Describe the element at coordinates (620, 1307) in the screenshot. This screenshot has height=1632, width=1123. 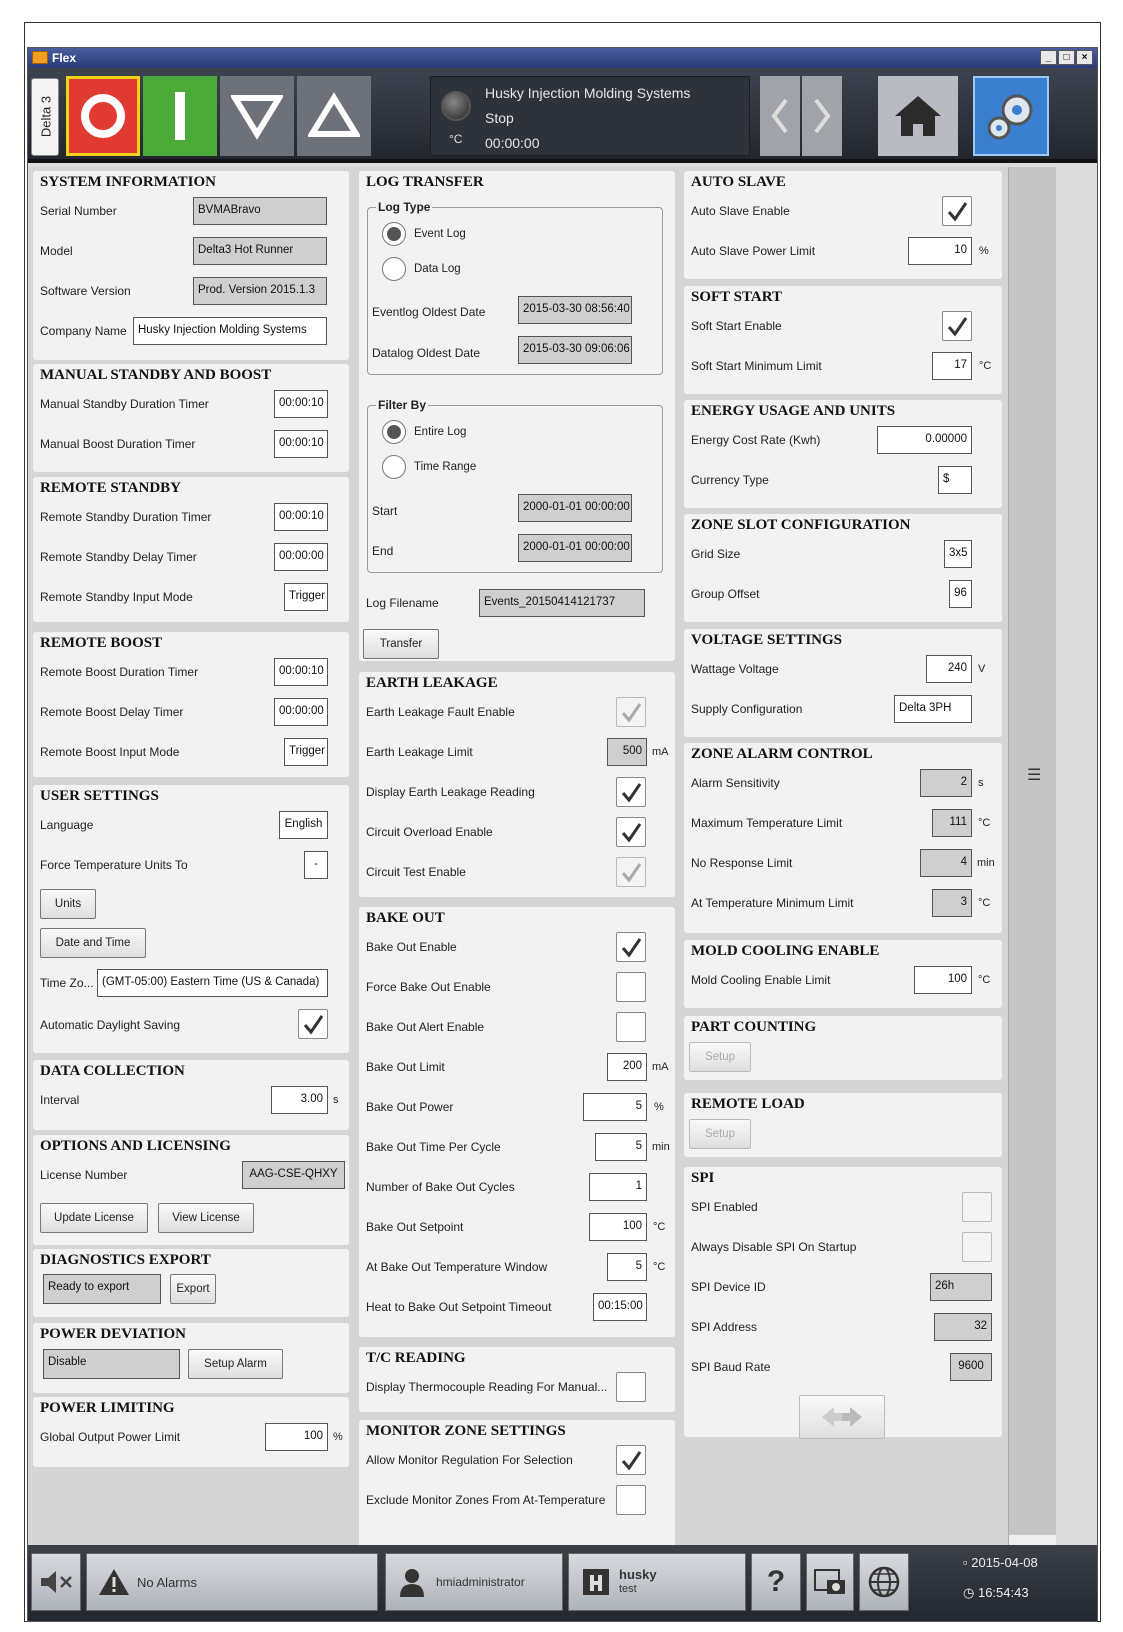
I see `bake-timeout-field: 00:15:00` at that location.